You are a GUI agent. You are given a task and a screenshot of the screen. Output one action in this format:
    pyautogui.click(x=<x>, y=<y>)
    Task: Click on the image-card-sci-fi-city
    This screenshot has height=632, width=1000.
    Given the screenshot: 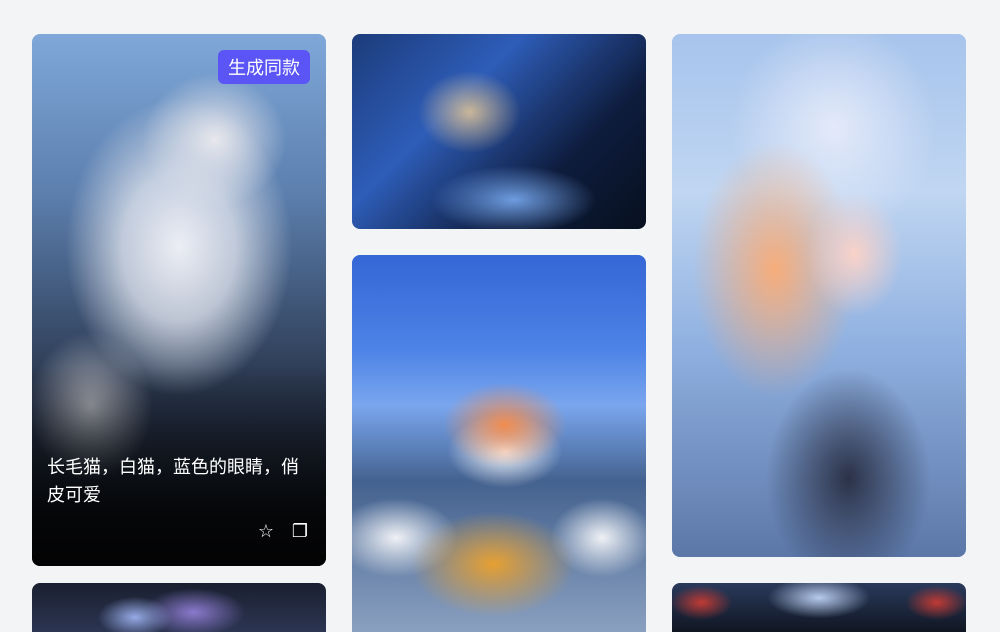 What is the action you would take?
    pyautogui.click(x=819, y=607)
    